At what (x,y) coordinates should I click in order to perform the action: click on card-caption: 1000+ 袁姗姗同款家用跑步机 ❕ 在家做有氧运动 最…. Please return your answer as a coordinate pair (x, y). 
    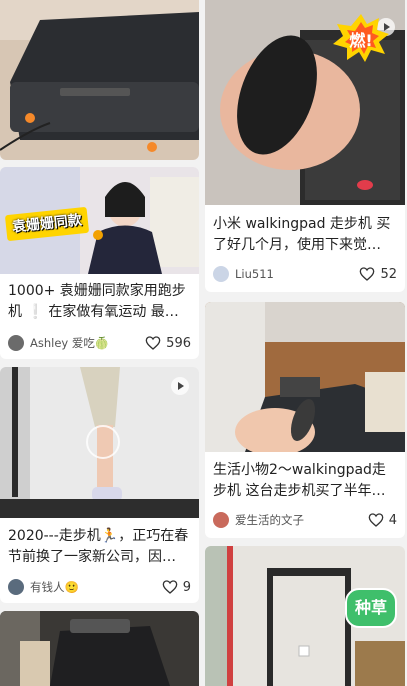
    Looking at the image, I should click on (97, 301).